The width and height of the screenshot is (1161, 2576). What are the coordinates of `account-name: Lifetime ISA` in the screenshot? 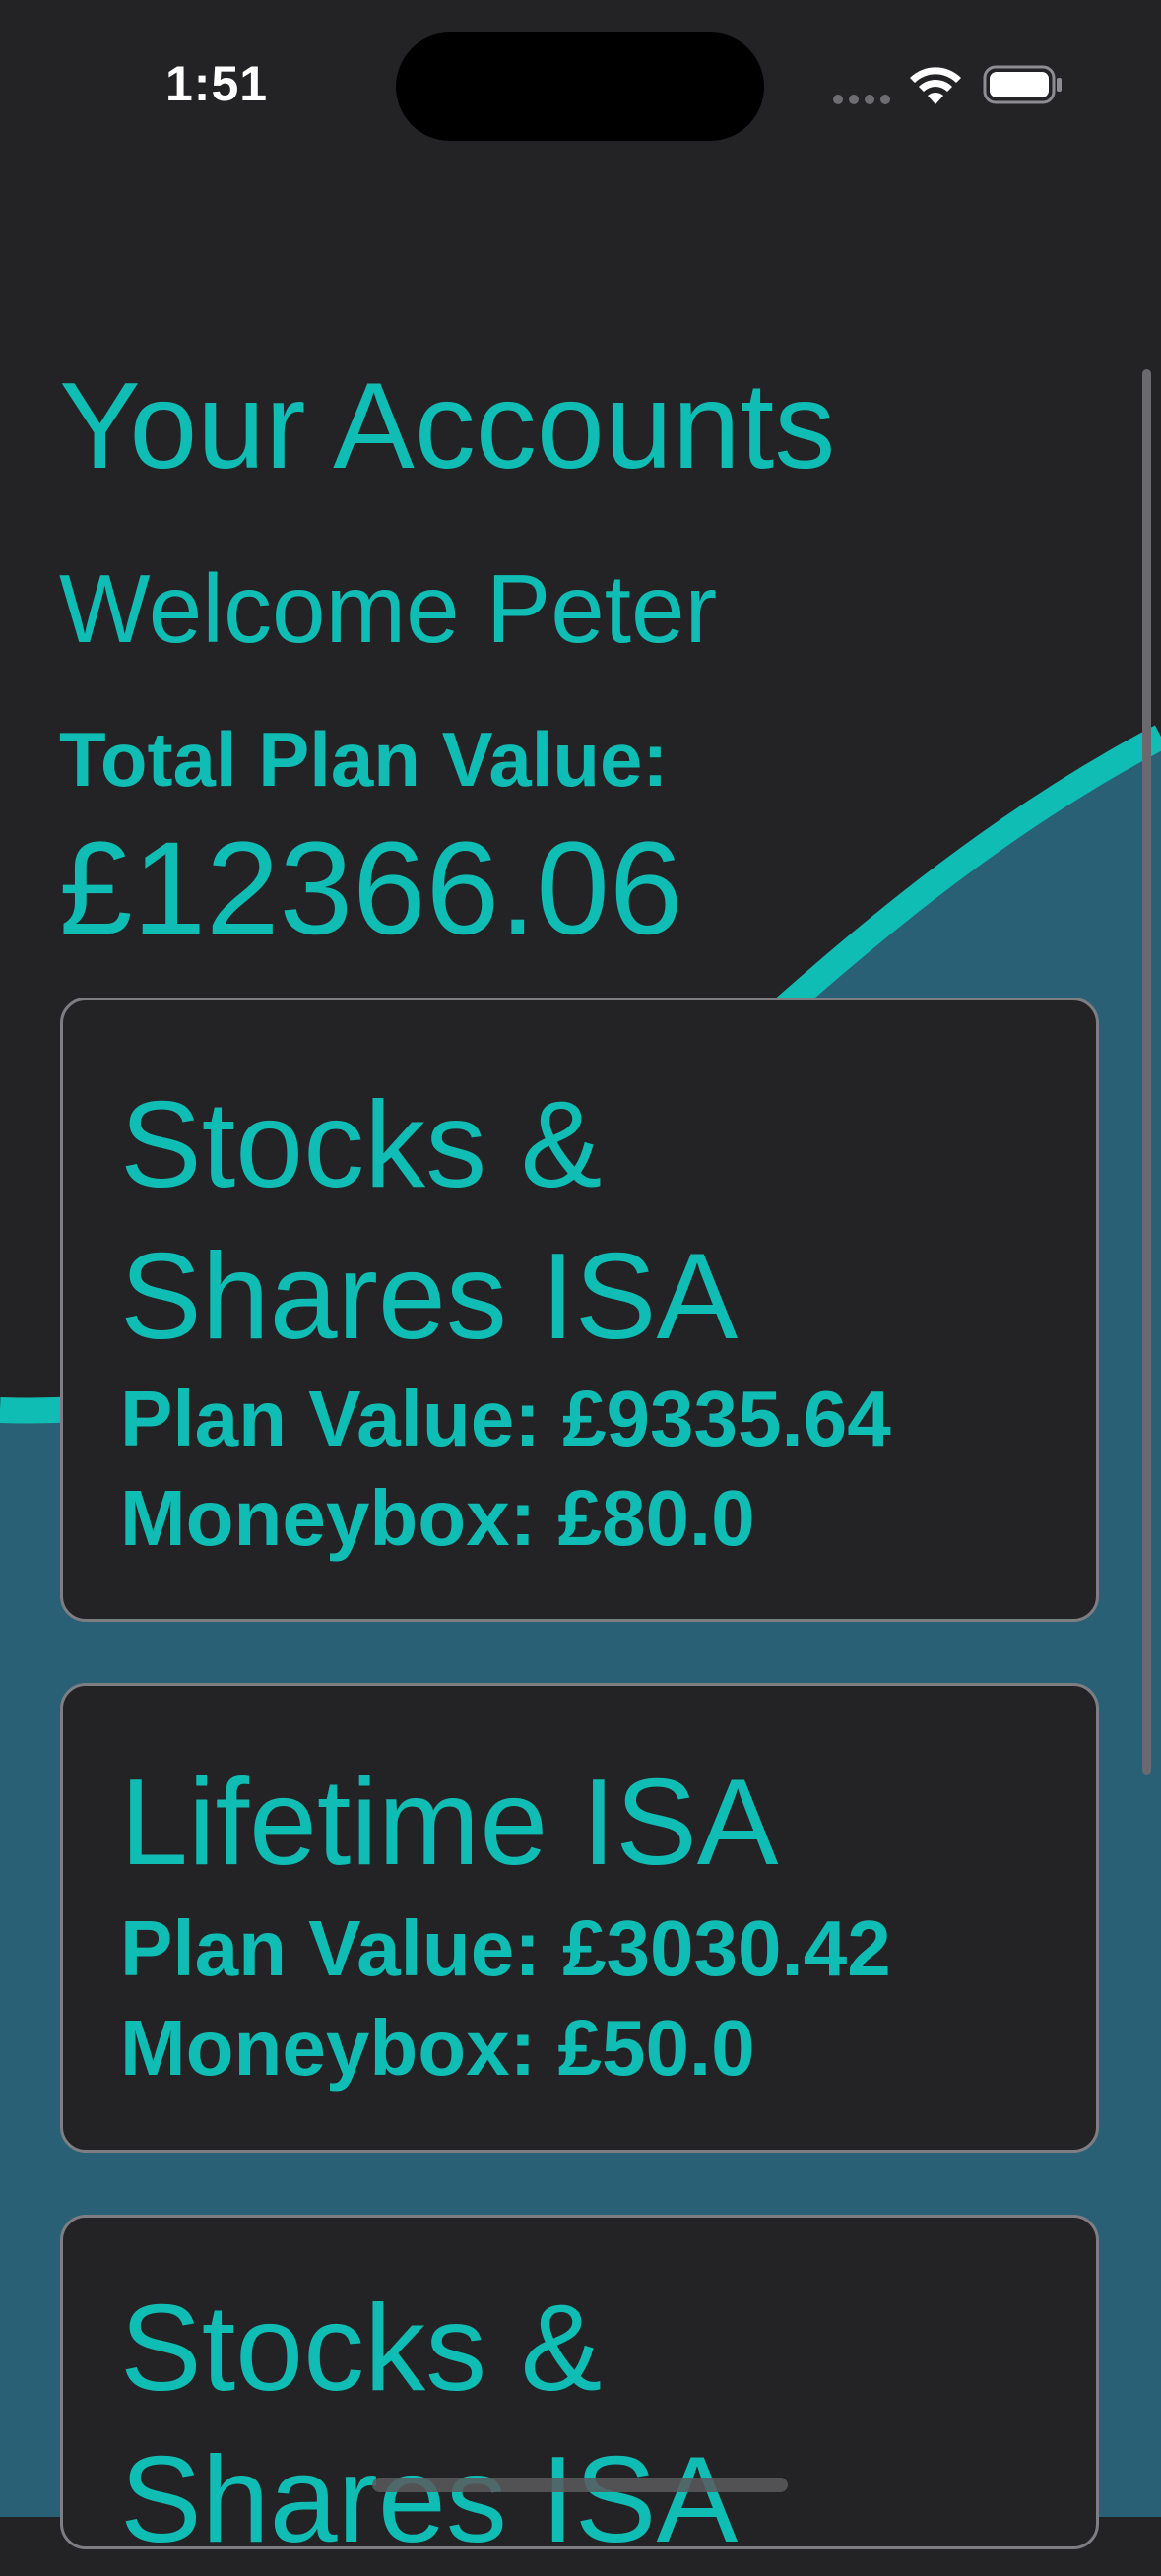 It's located at (449, 1823).